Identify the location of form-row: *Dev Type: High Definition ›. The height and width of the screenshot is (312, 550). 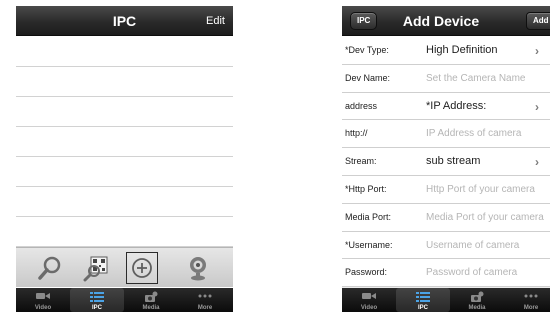
(446, 51).